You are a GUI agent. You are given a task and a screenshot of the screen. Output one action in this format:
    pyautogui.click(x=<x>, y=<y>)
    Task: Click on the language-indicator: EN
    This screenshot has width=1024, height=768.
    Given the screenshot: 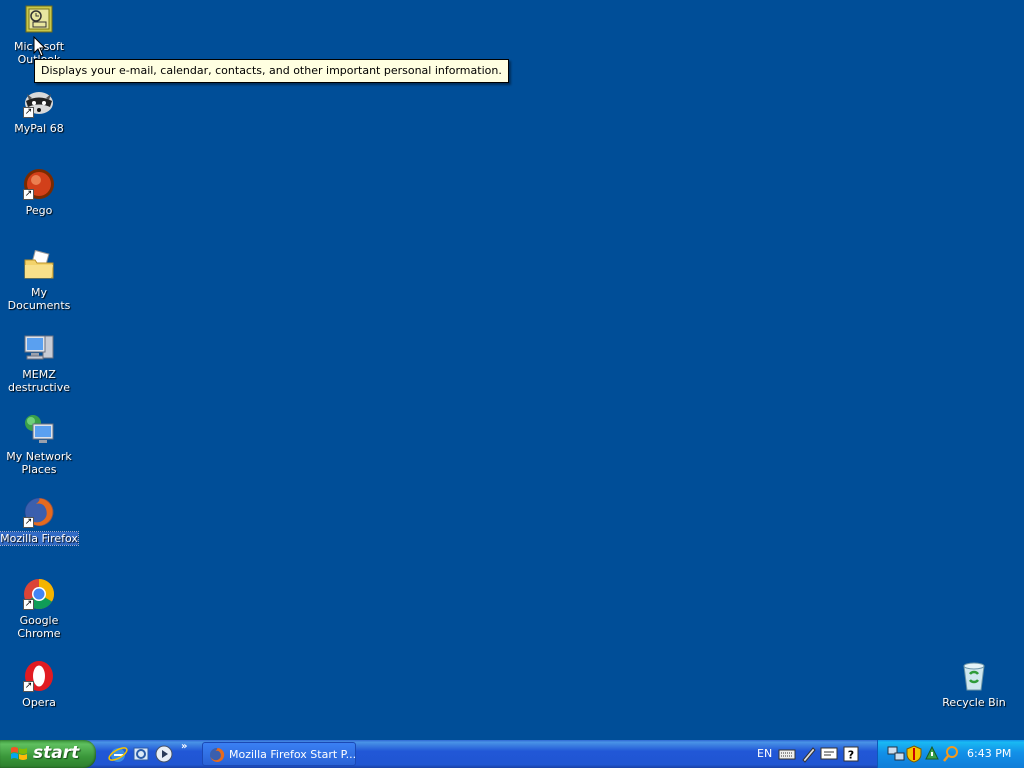 What is the action you would take?
    pyautogui.click(x=764, y=753)
    